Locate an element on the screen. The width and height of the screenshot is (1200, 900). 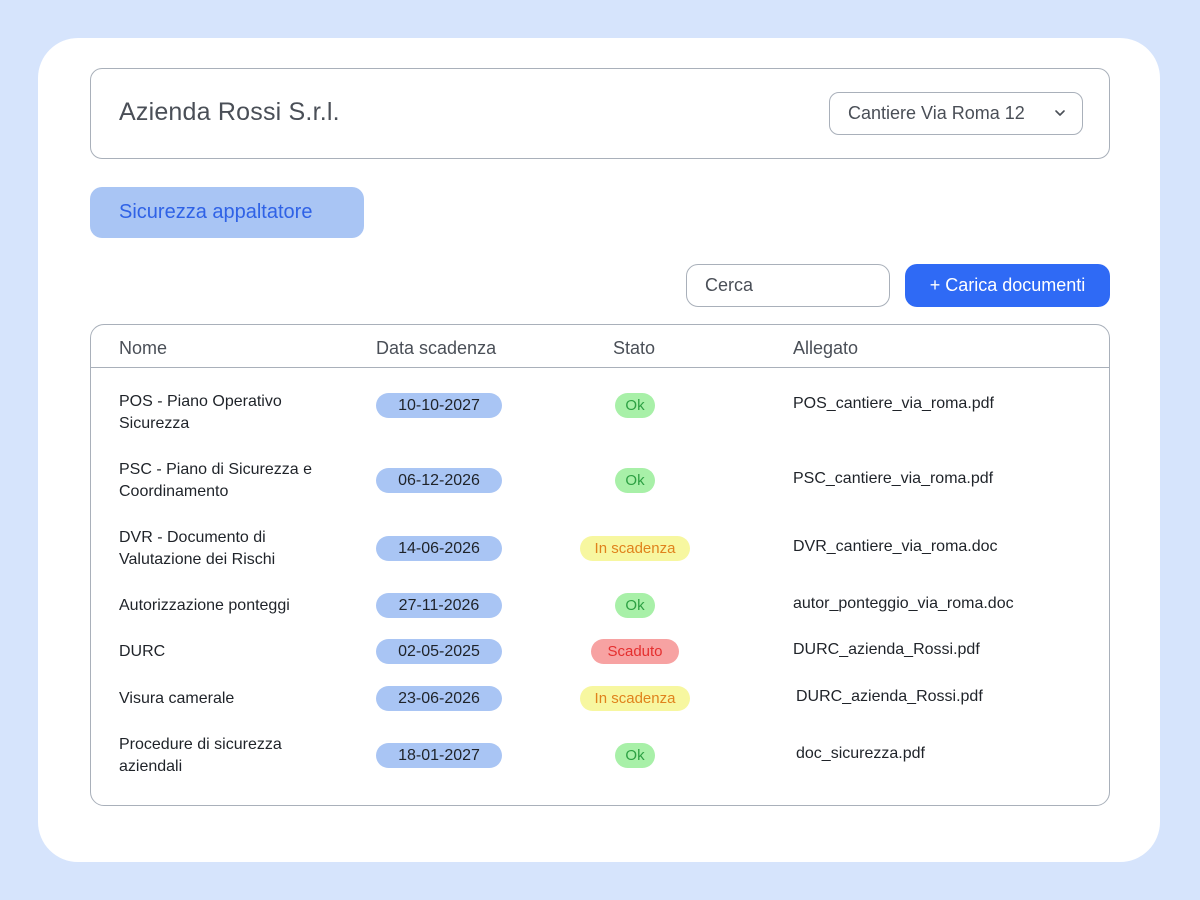
column-header-stato: Stato is located at coordinates (634, 348).